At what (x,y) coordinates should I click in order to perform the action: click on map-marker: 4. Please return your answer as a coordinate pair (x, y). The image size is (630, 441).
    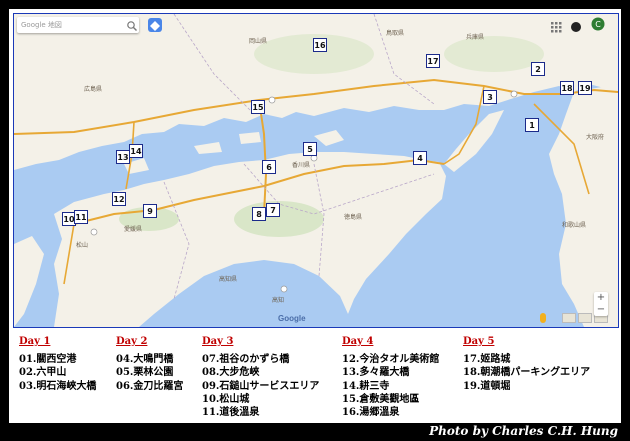
    Looking at the image, I should click on (420, 158).